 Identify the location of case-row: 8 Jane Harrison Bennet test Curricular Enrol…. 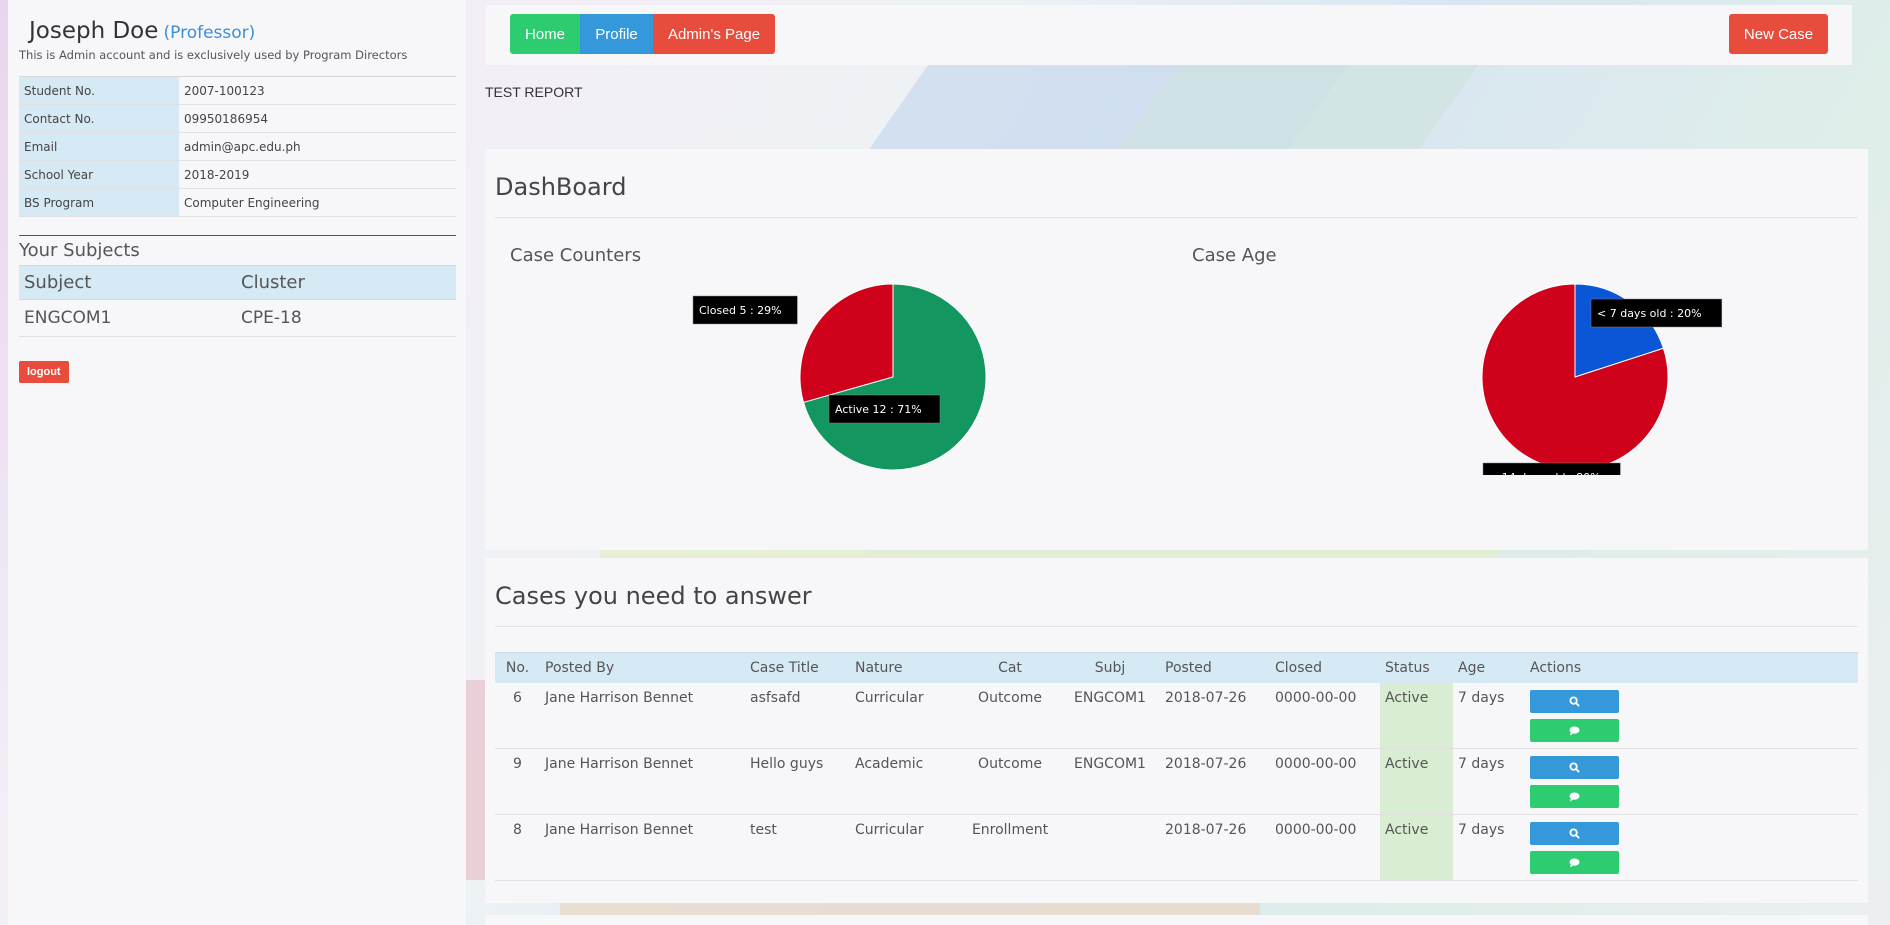
(1176, 847).